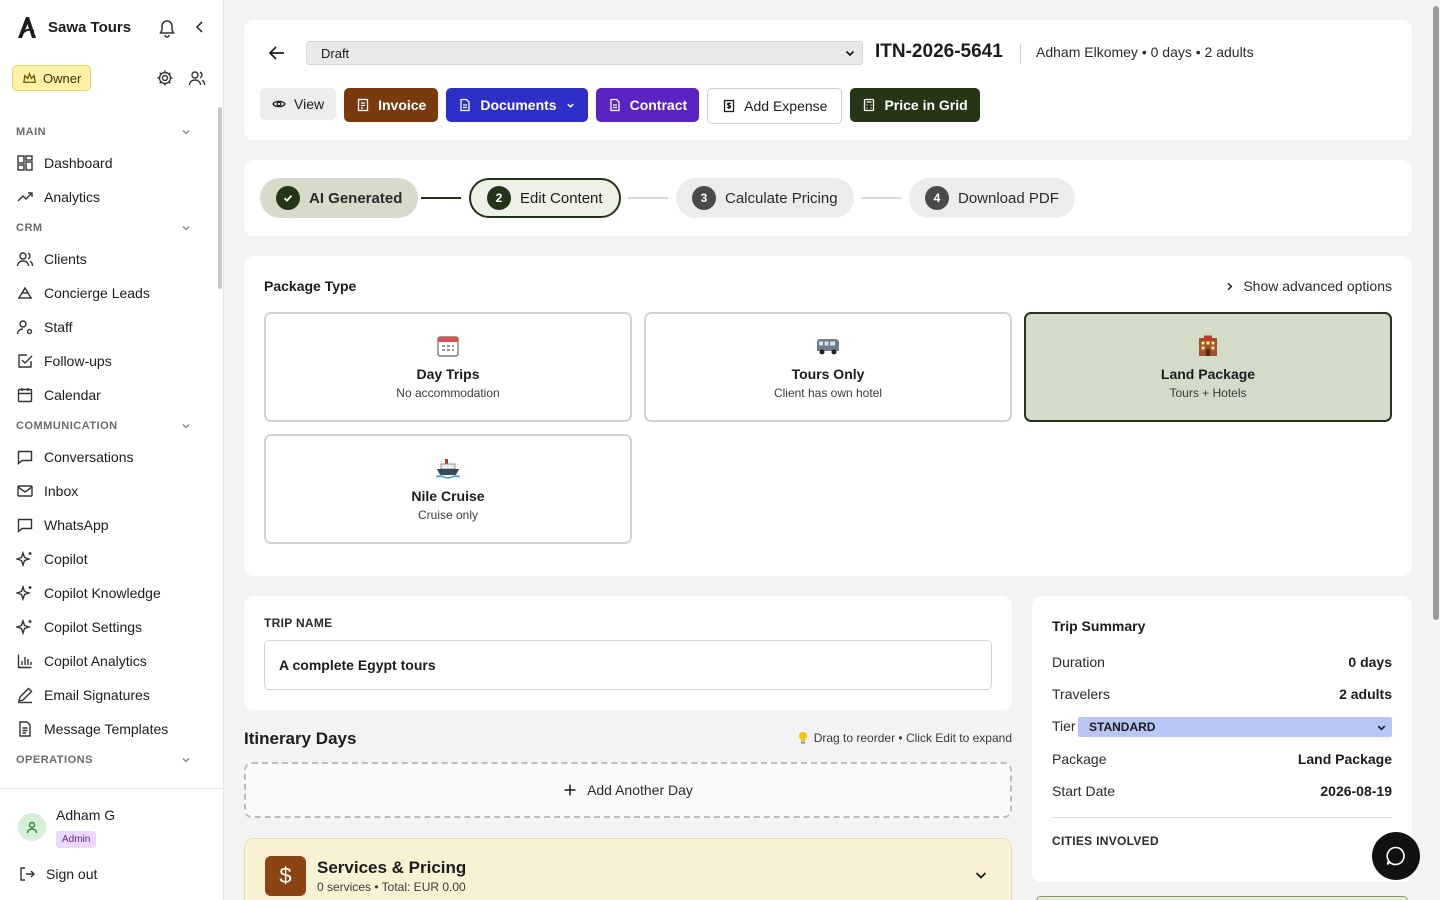 The height and width of the screenshot is (900, 1440). What do you see at coordinates (765, 198) in the screenshot?
I see `step-calculate-pricing: 3 Calculate Pricing` at bounding box center [765, 198].